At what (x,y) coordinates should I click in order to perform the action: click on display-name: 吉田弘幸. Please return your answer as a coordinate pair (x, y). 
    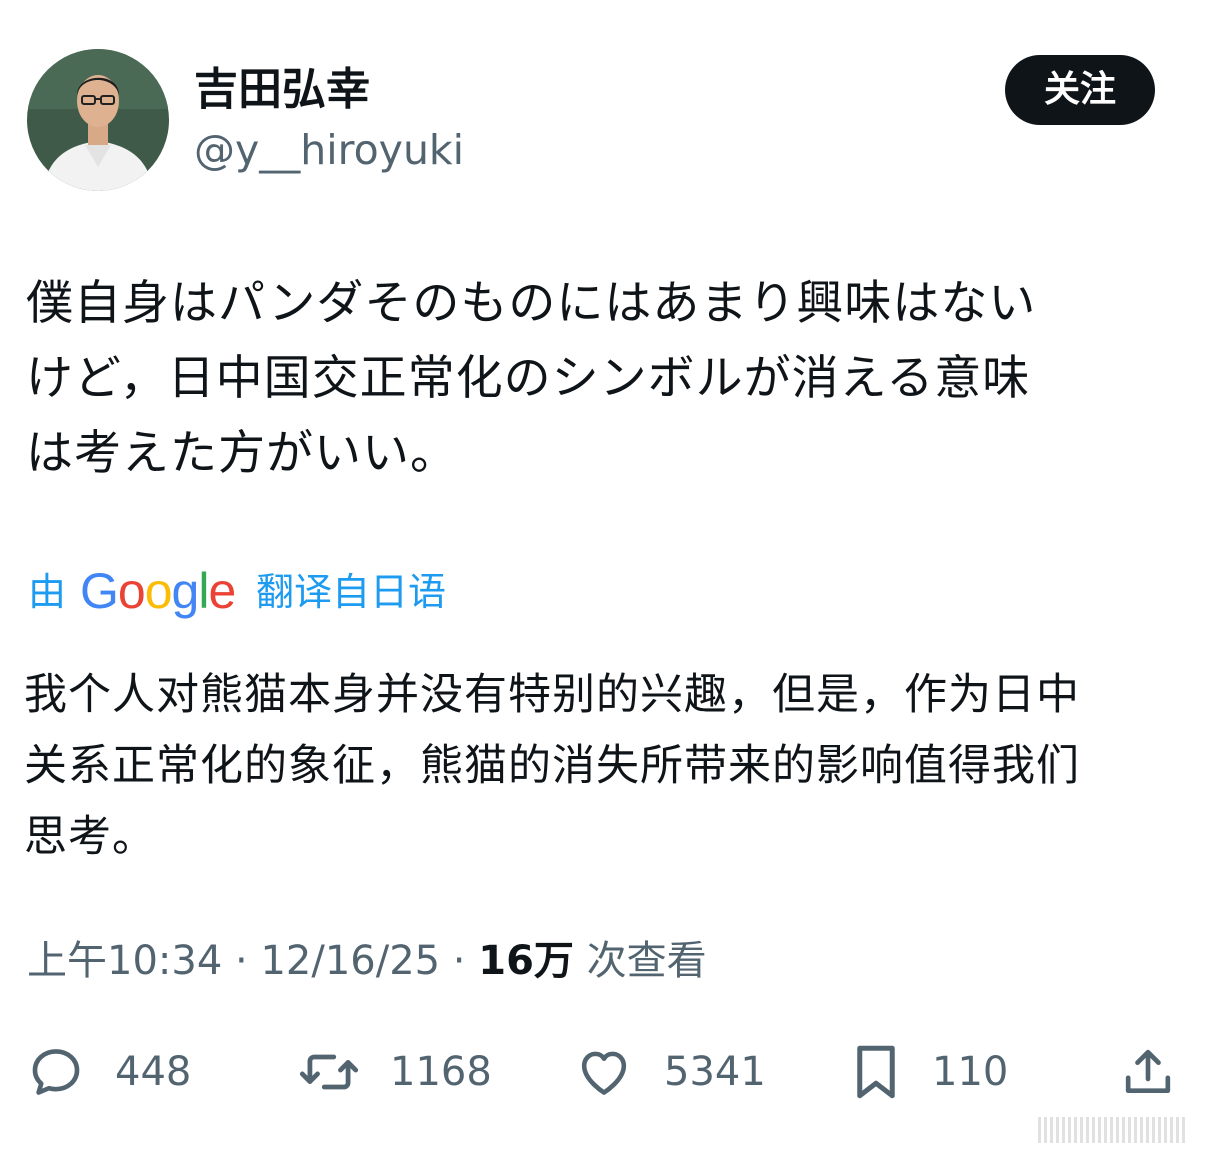
    Looking at the image, I should click on (282, 90).